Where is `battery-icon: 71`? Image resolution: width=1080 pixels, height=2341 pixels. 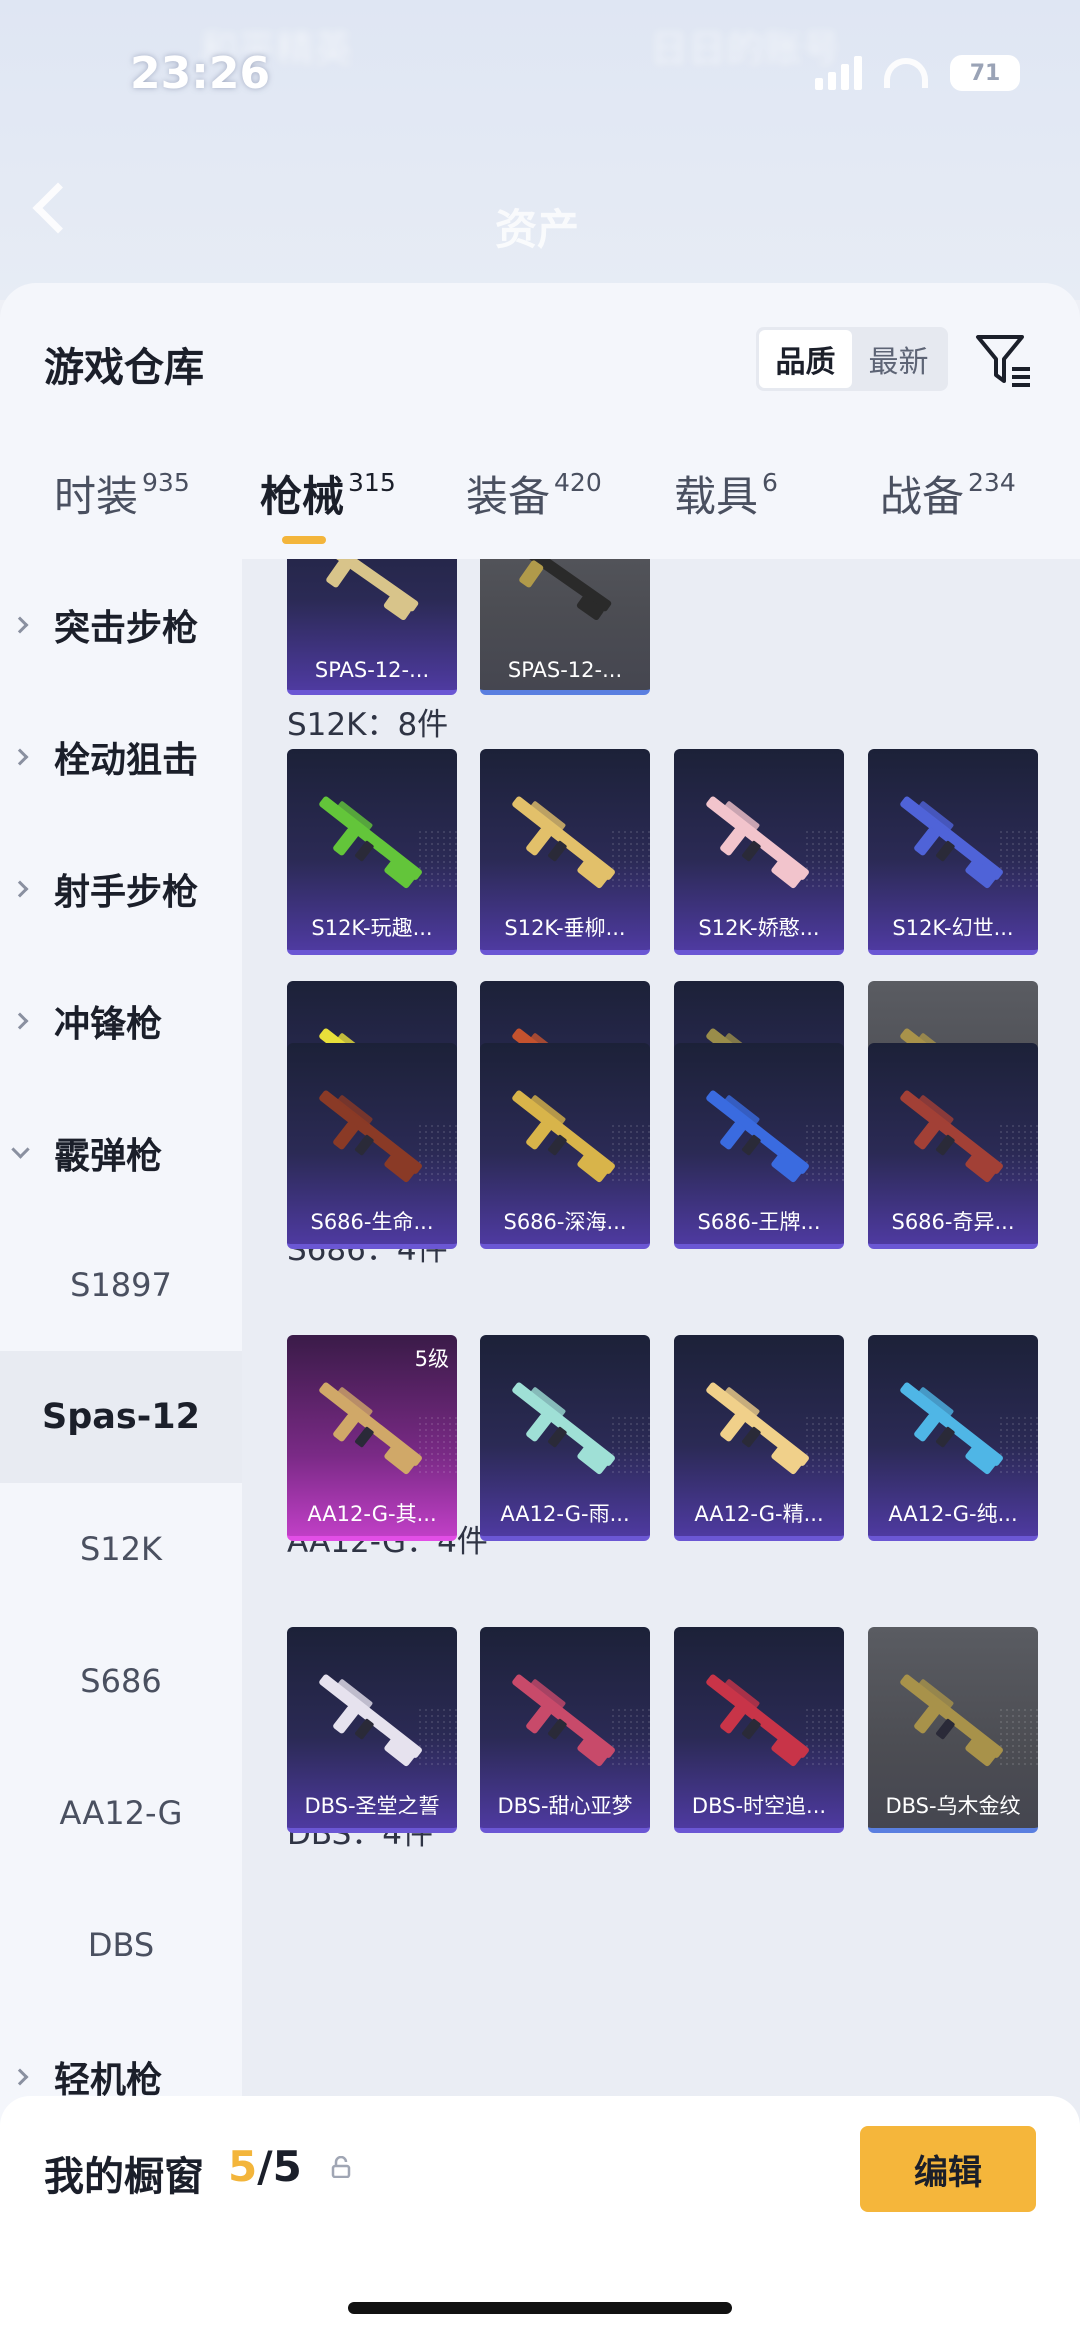 battery-icon: 71 is located at coordinates (985, 73).